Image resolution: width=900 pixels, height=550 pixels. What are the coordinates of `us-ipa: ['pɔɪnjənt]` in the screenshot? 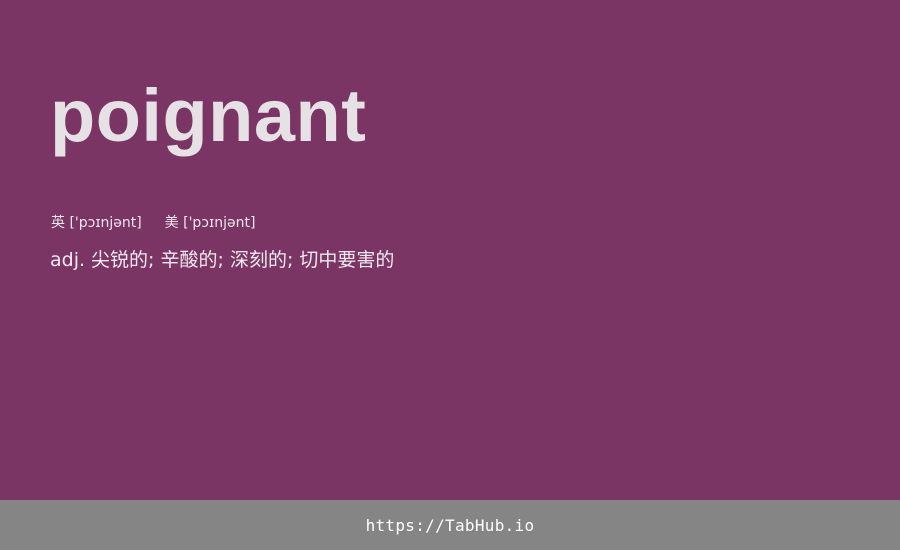 It's located at (219, 223).